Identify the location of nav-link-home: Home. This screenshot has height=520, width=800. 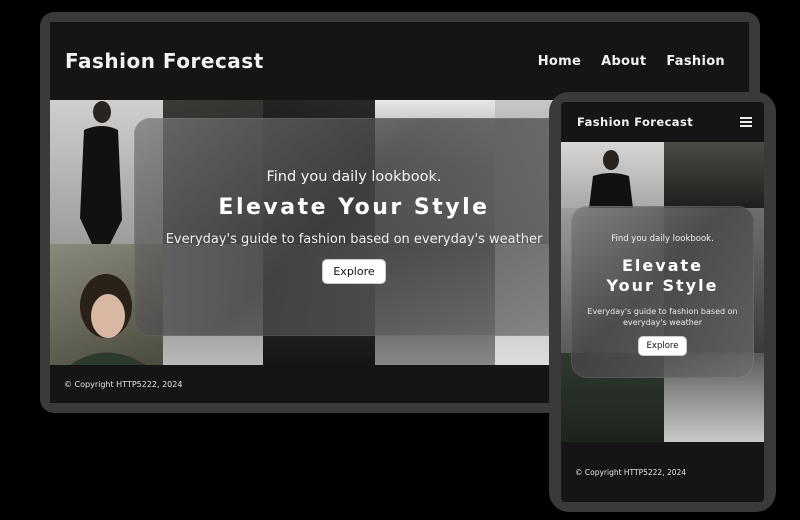
(559, 61).